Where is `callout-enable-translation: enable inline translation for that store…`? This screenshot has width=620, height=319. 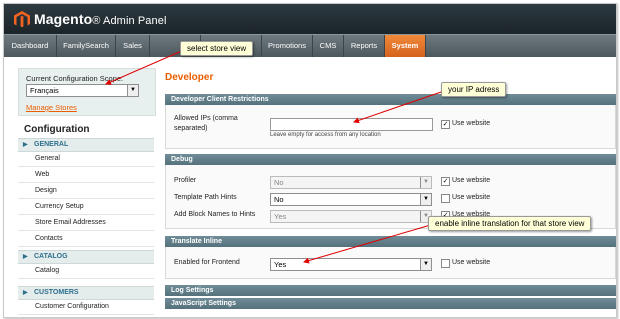
callout-enable-translation: enable inline translation for that store… is located at coordinates (510, 223).